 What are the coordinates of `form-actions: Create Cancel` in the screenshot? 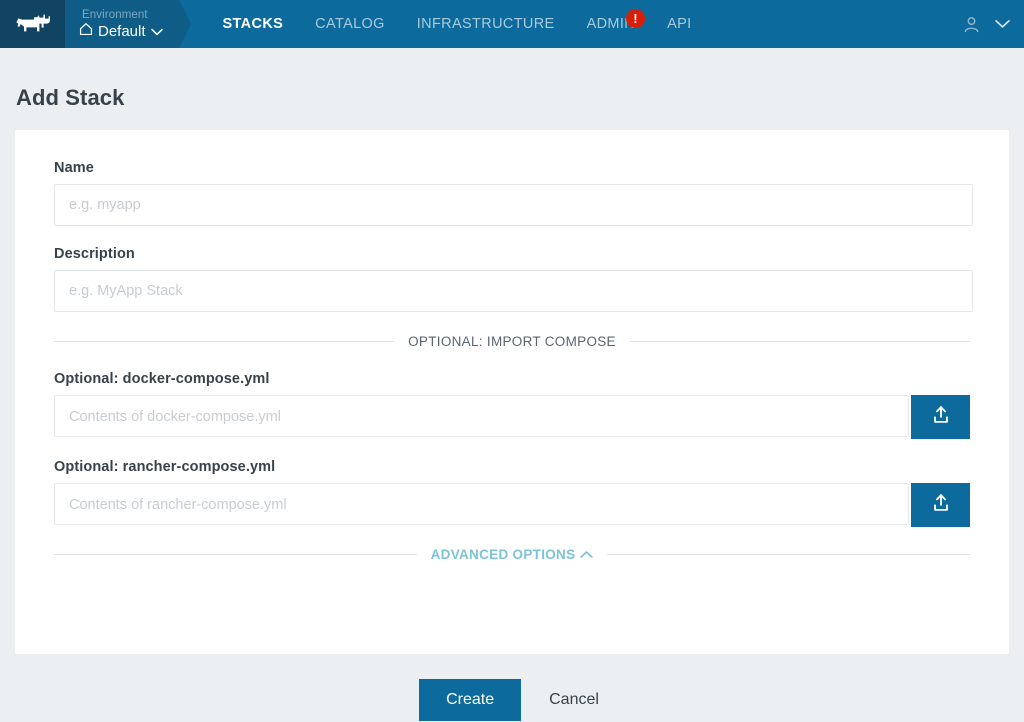 It's located at (512, 699).